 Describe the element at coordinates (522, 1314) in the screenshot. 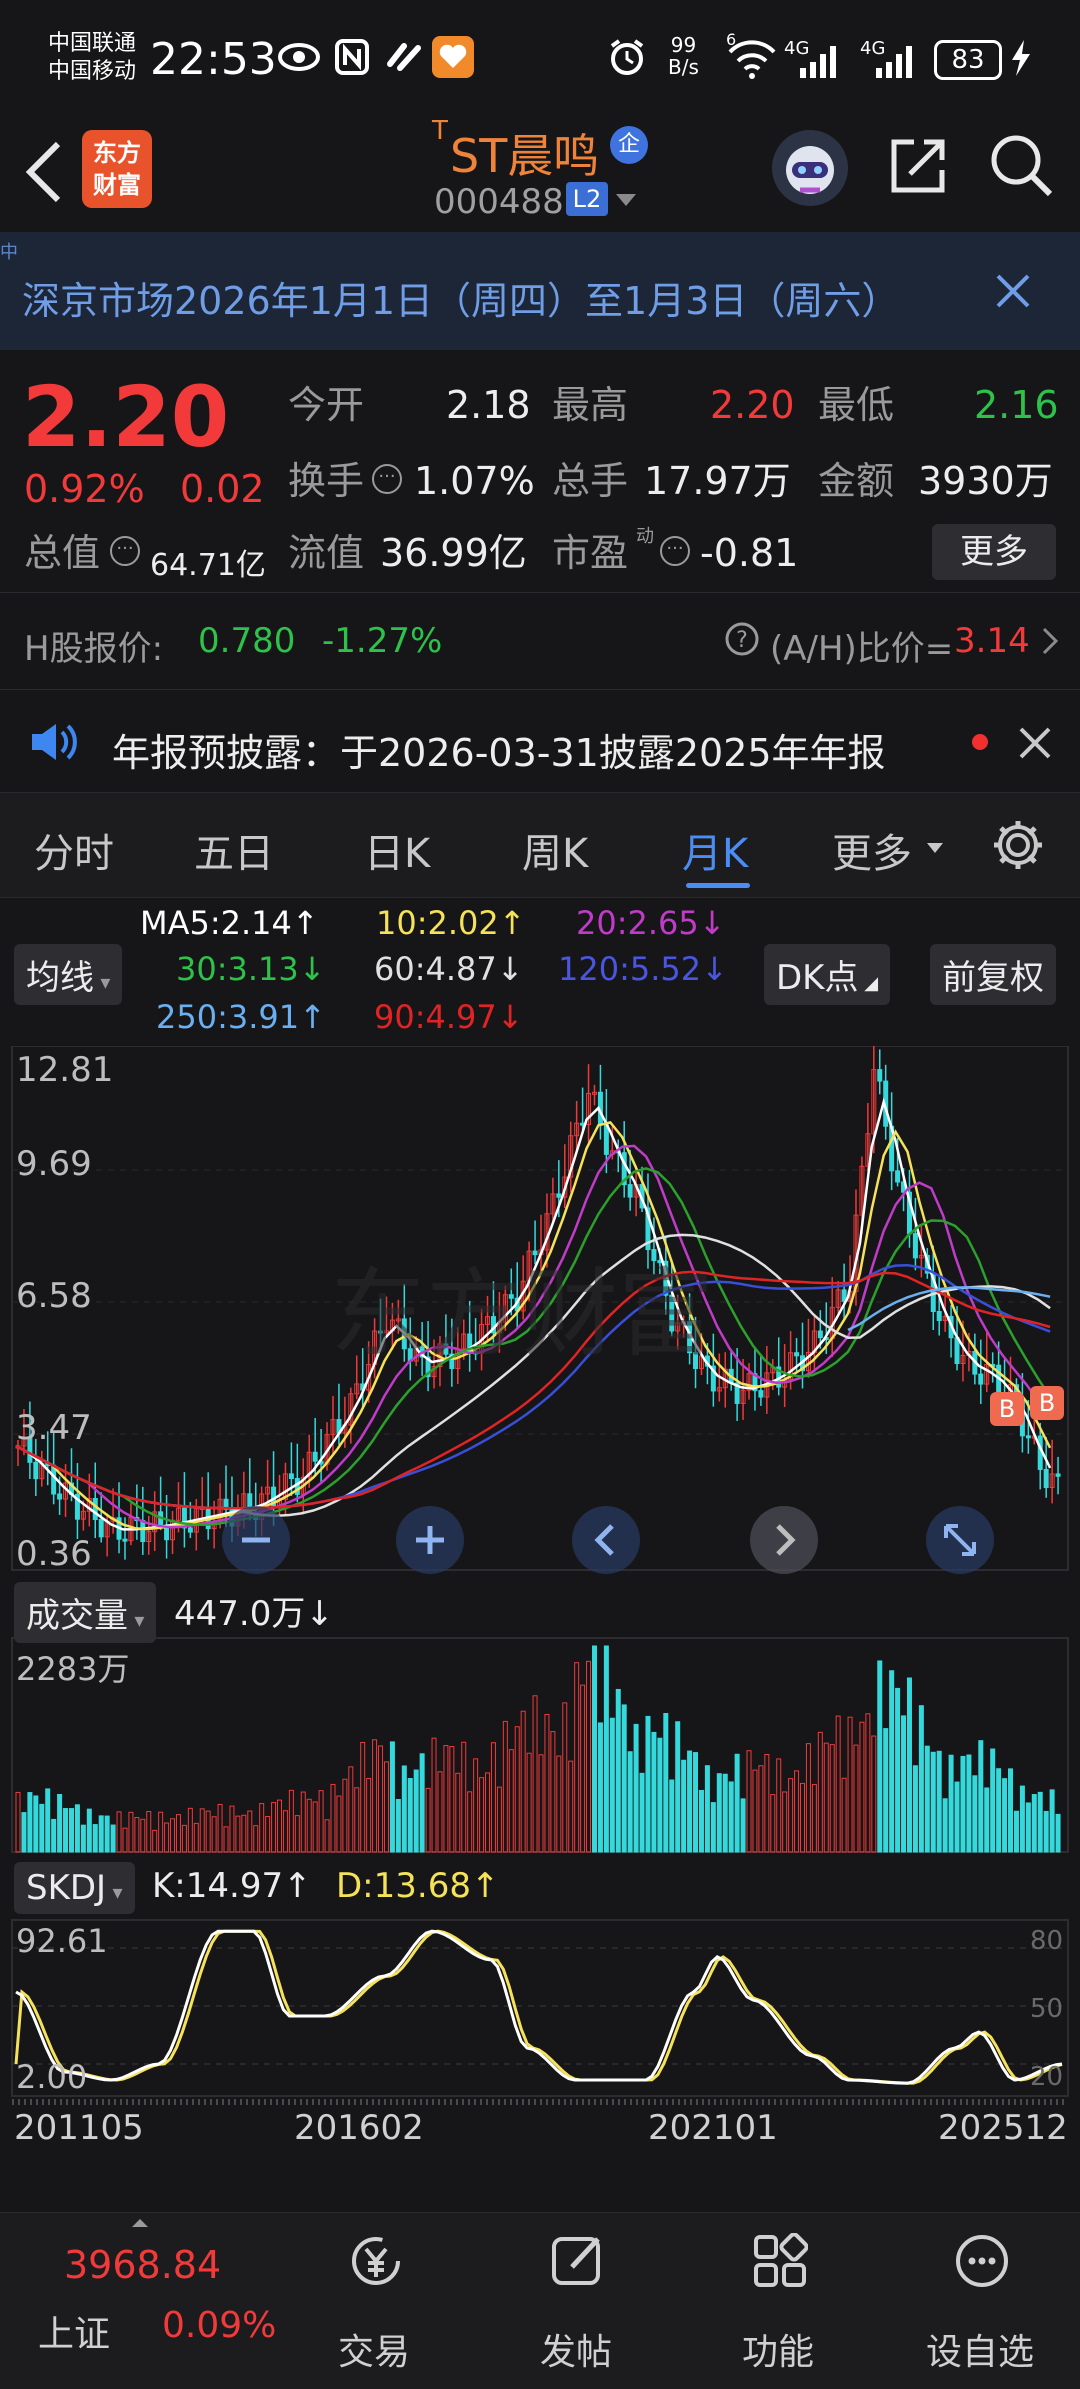

I see `watermark-logo: 东方财富` at that location.